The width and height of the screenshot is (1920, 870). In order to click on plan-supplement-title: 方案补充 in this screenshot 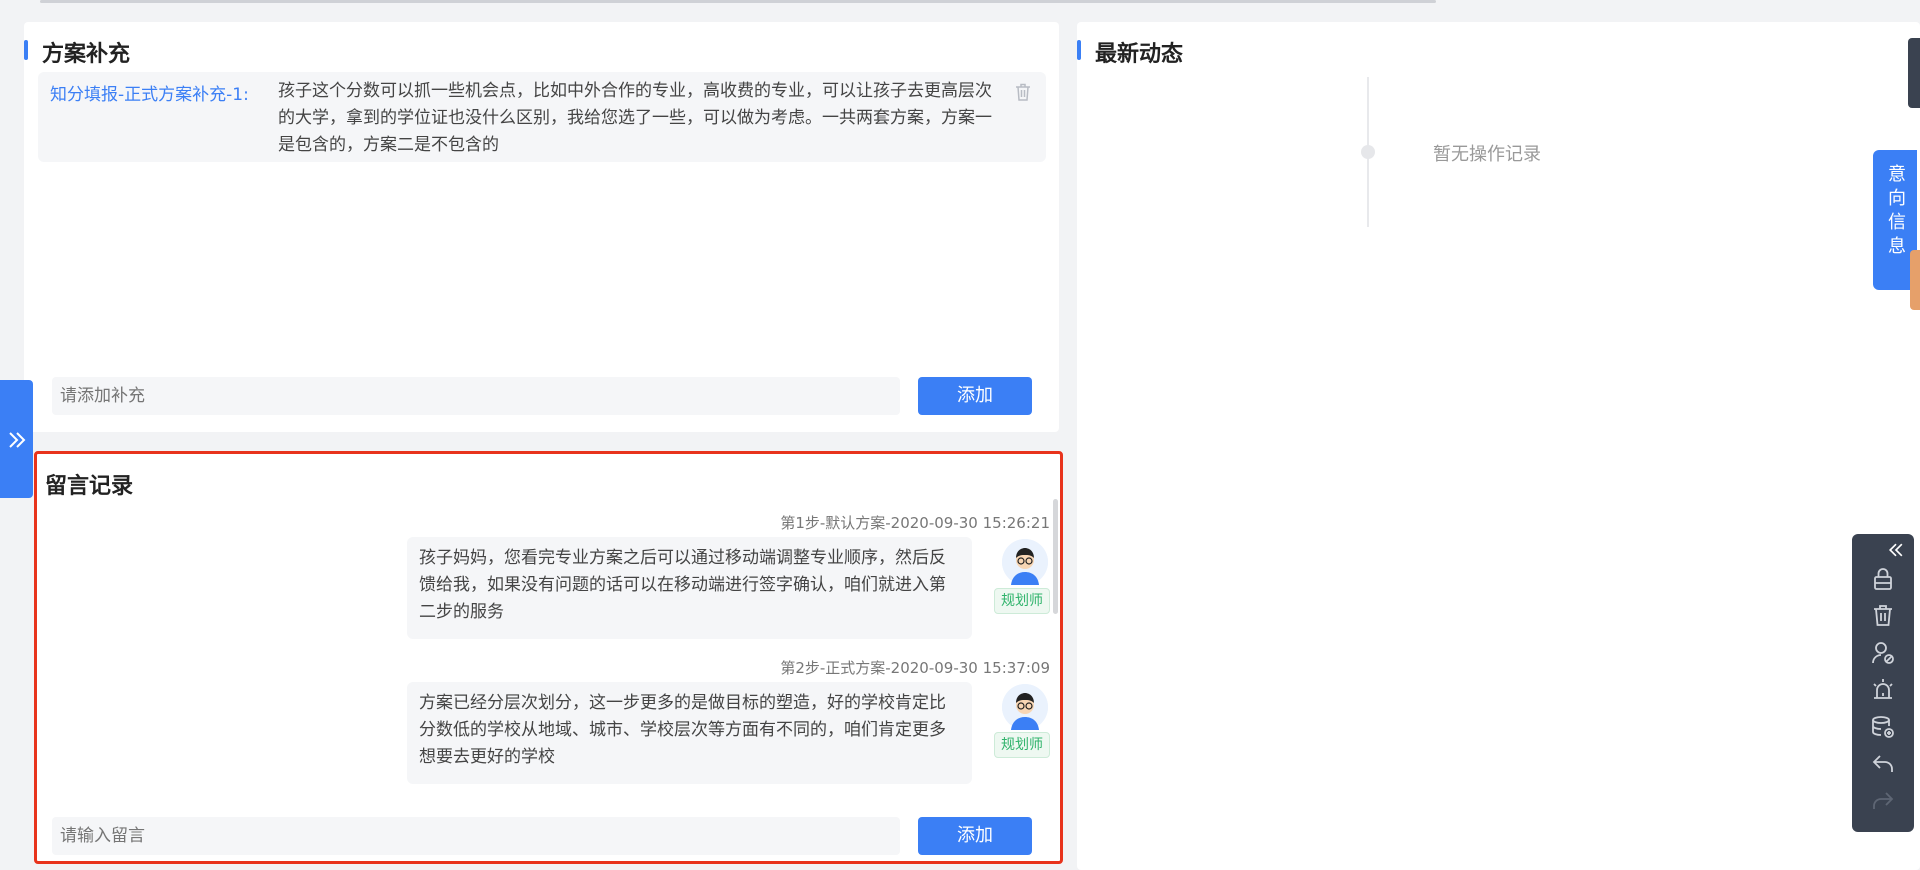, I will do `click(77, 52)`.